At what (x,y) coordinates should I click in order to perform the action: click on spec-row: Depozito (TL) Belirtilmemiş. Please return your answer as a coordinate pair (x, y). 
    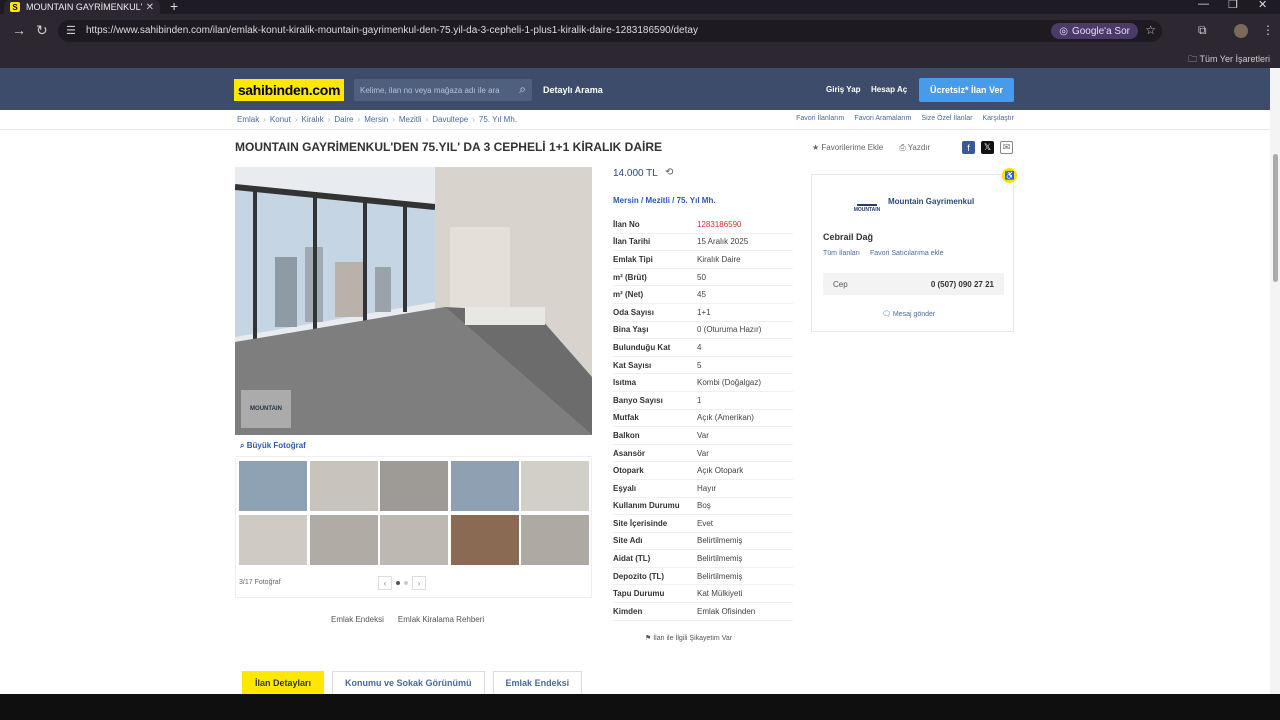
    Looking at the image, I should click on (703, 577).